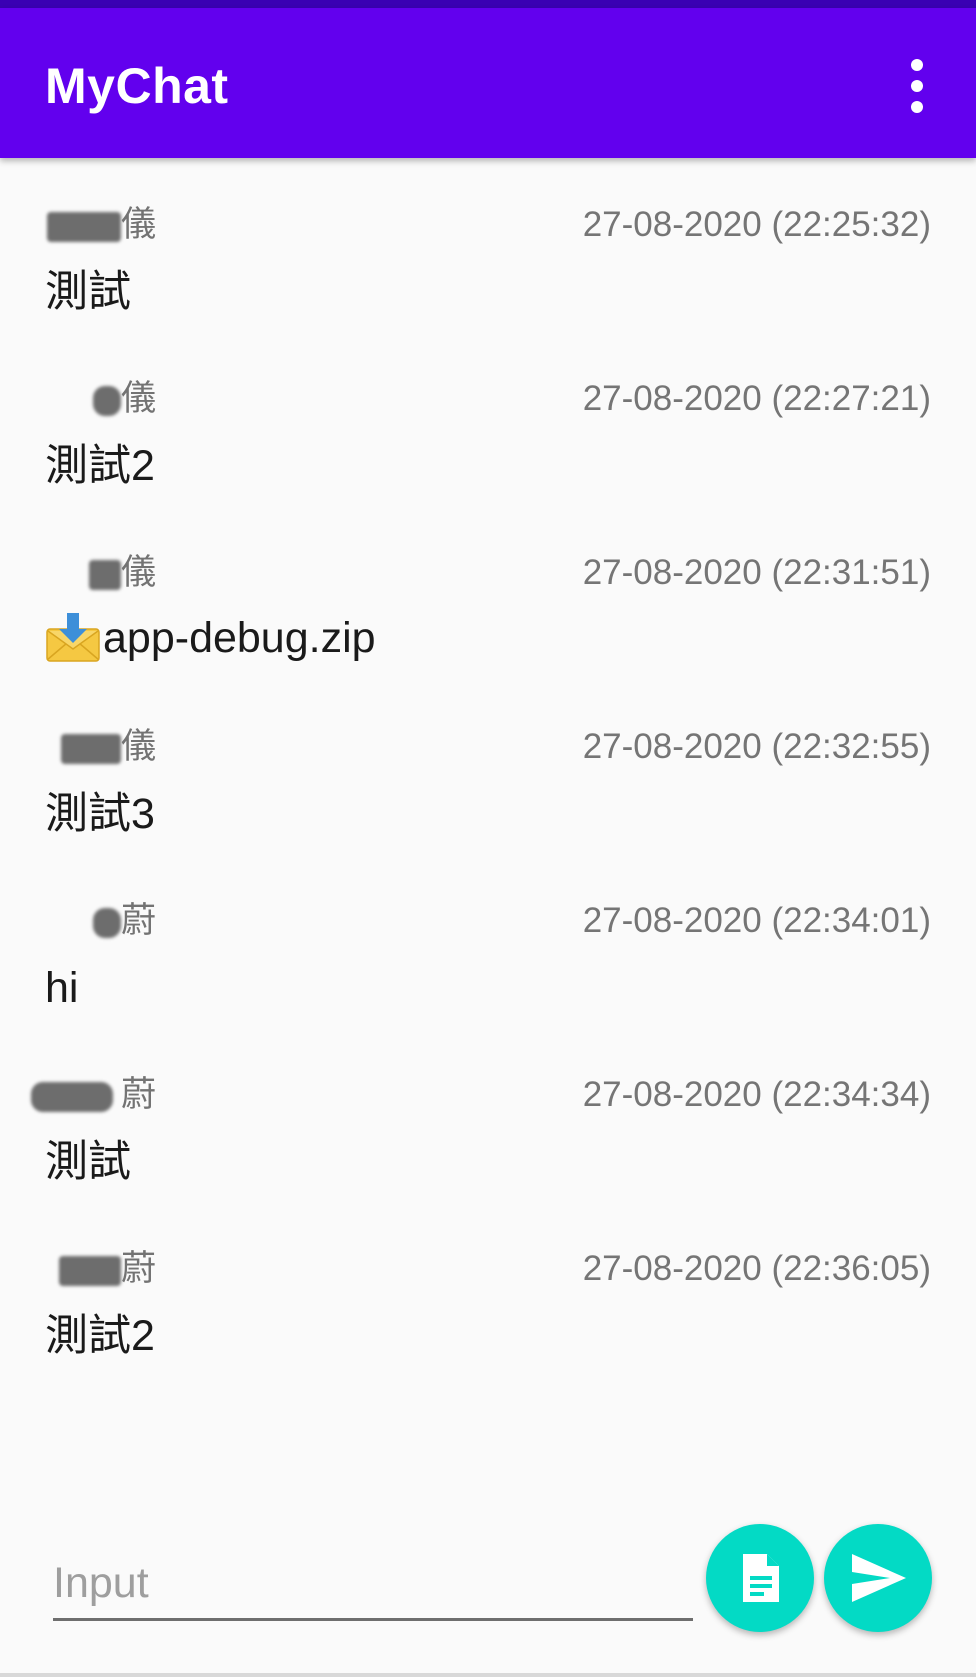  I want to click on message-timestamp: 27-08-2020 (22:27:21), so click(756, 398).